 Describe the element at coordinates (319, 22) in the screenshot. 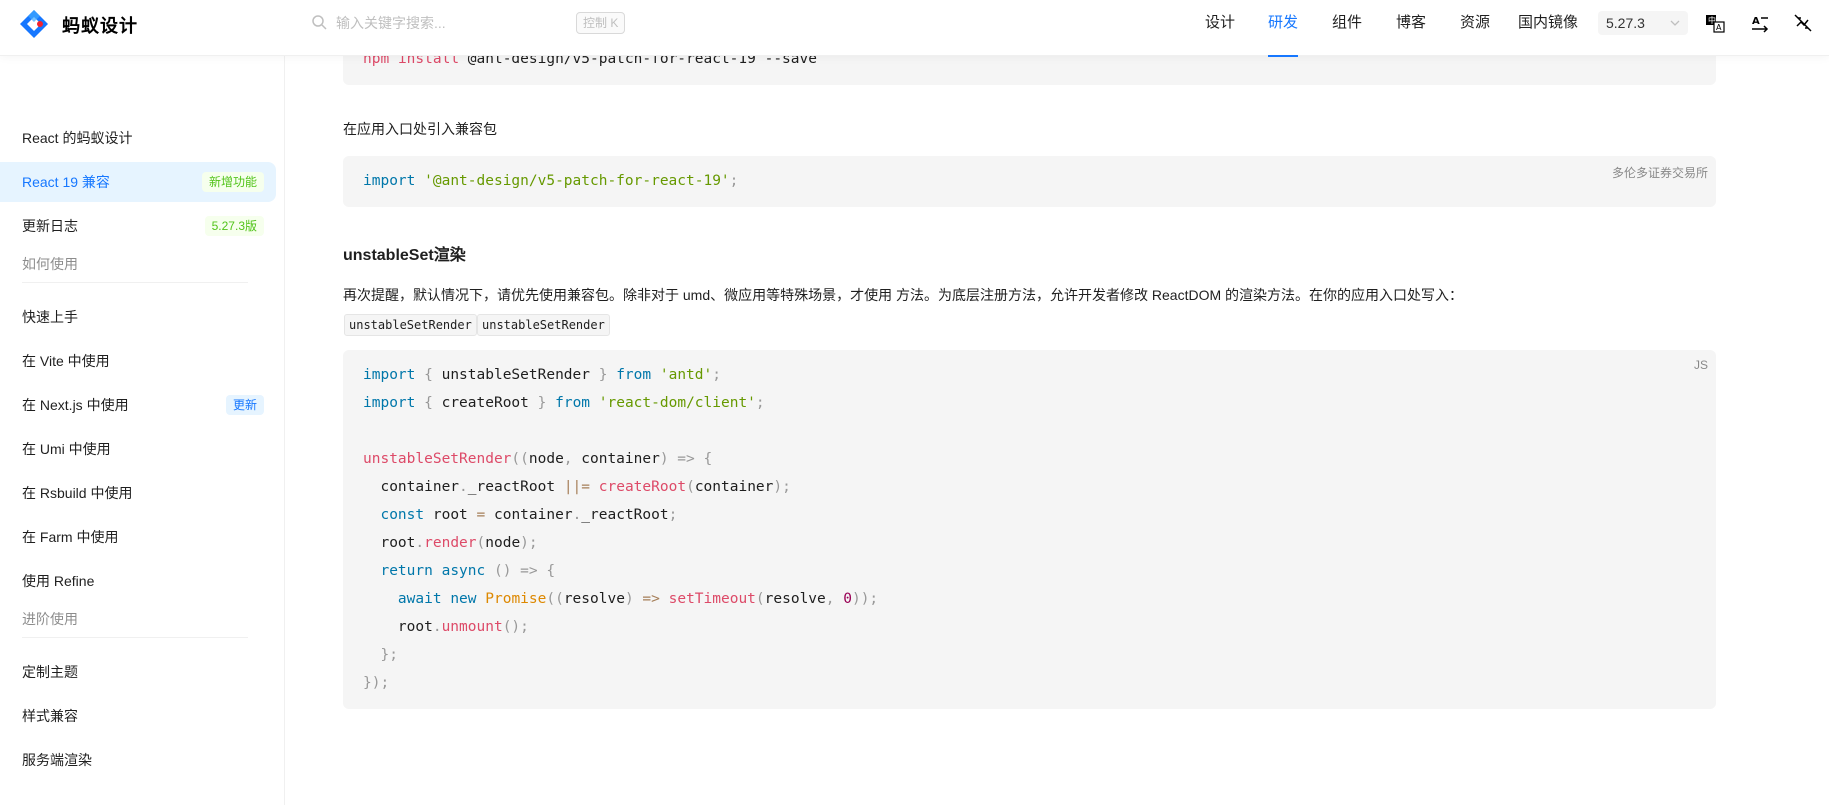

I see `search-icon` at that location.